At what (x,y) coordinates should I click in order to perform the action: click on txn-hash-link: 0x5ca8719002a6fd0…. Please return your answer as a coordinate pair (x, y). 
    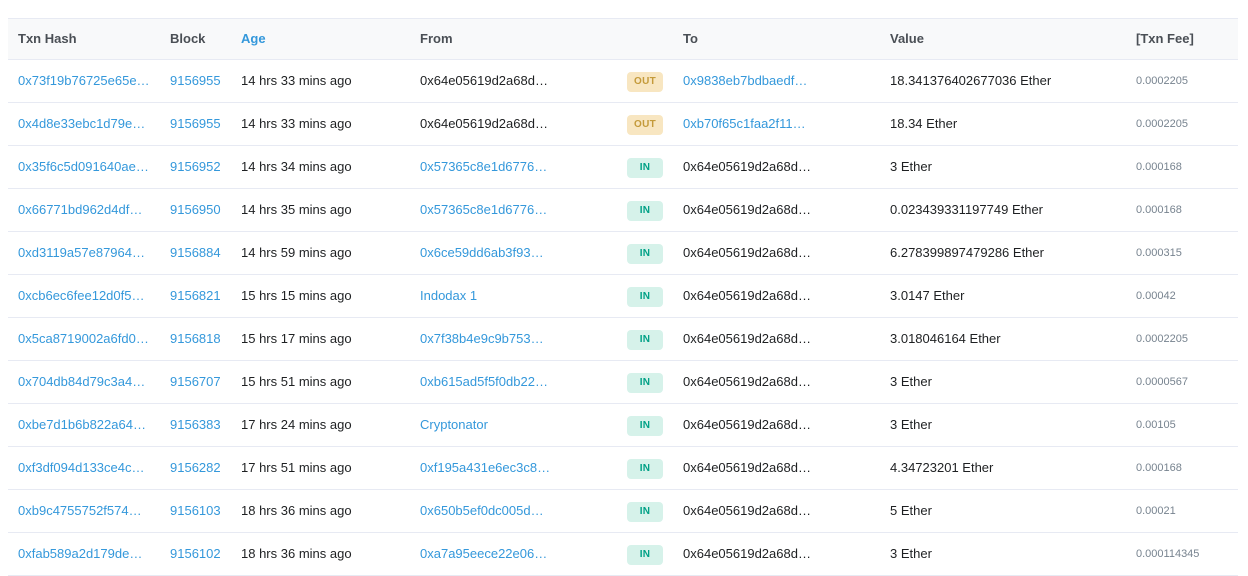
    Looking at the image, I should click on (83, 339).